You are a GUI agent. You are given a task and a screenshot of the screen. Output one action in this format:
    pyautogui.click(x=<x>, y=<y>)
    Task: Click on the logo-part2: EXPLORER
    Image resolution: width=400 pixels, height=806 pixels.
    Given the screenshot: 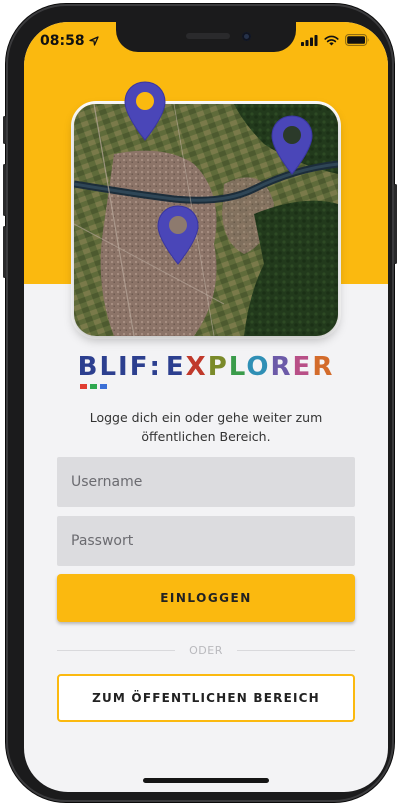 What is the action you would take?
    pyautogui.click(x=250, y=367)
    